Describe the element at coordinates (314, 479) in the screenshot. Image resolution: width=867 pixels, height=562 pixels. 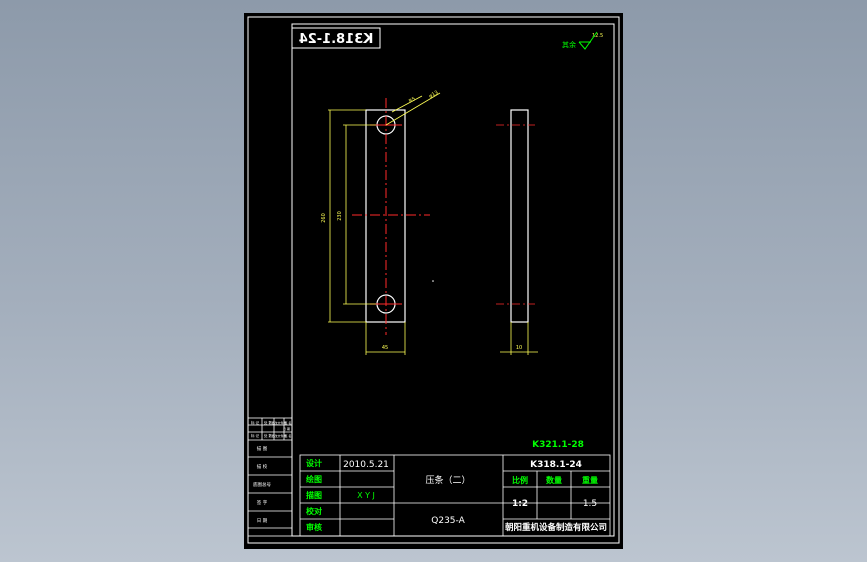
I see `role-drafting: 绘图` at that location.